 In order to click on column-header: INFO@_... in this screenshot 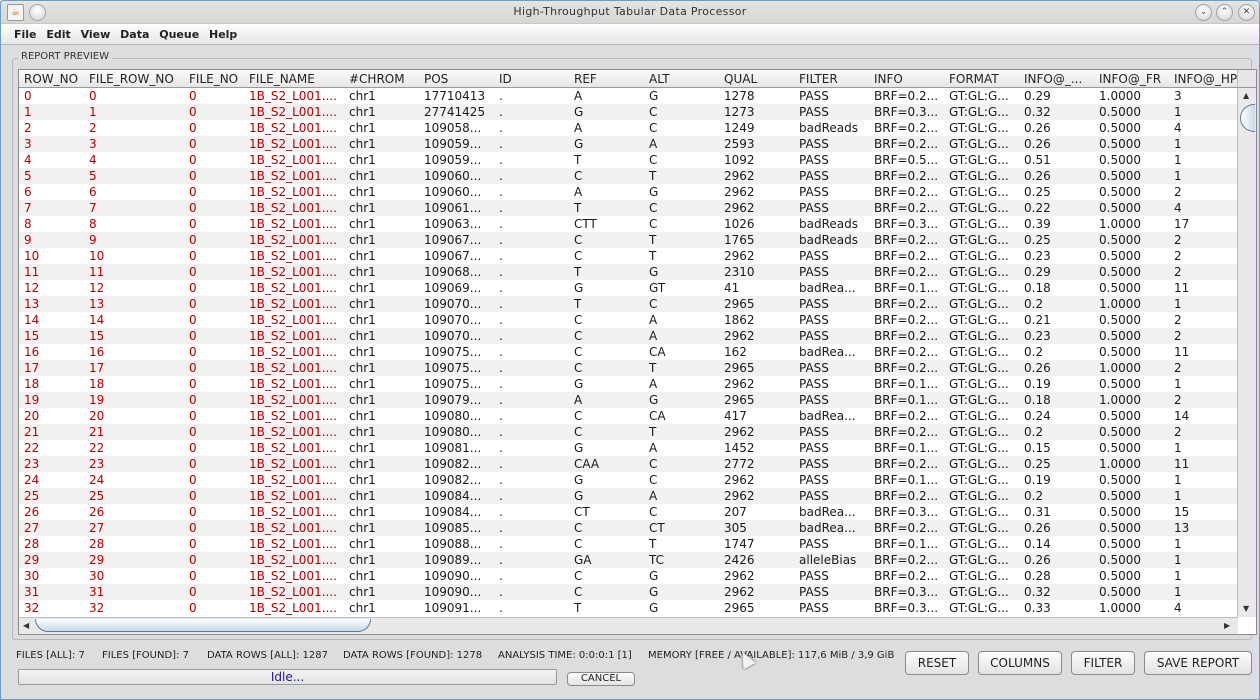, I will do `click(1053, 79)`.